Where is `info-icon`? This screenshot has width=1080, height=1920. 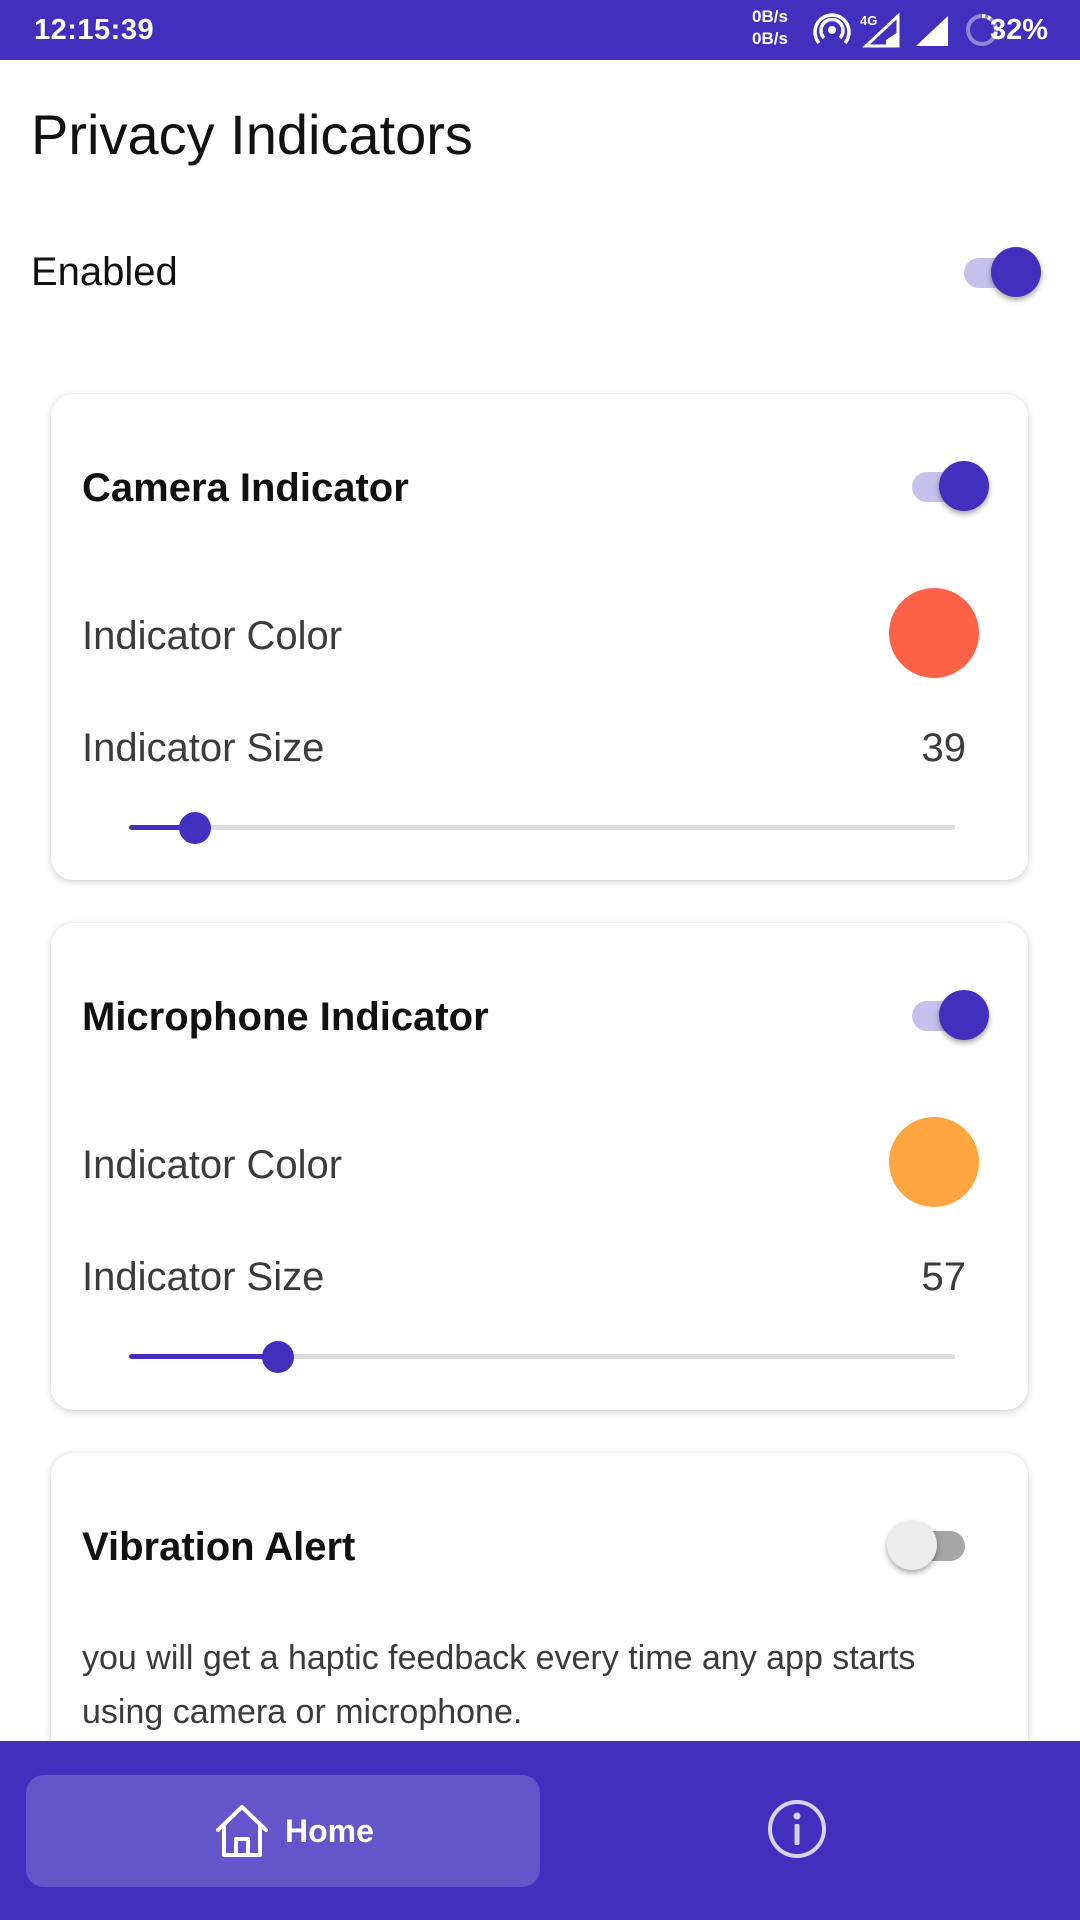 info-icon is located at coordinates (797, 1829).